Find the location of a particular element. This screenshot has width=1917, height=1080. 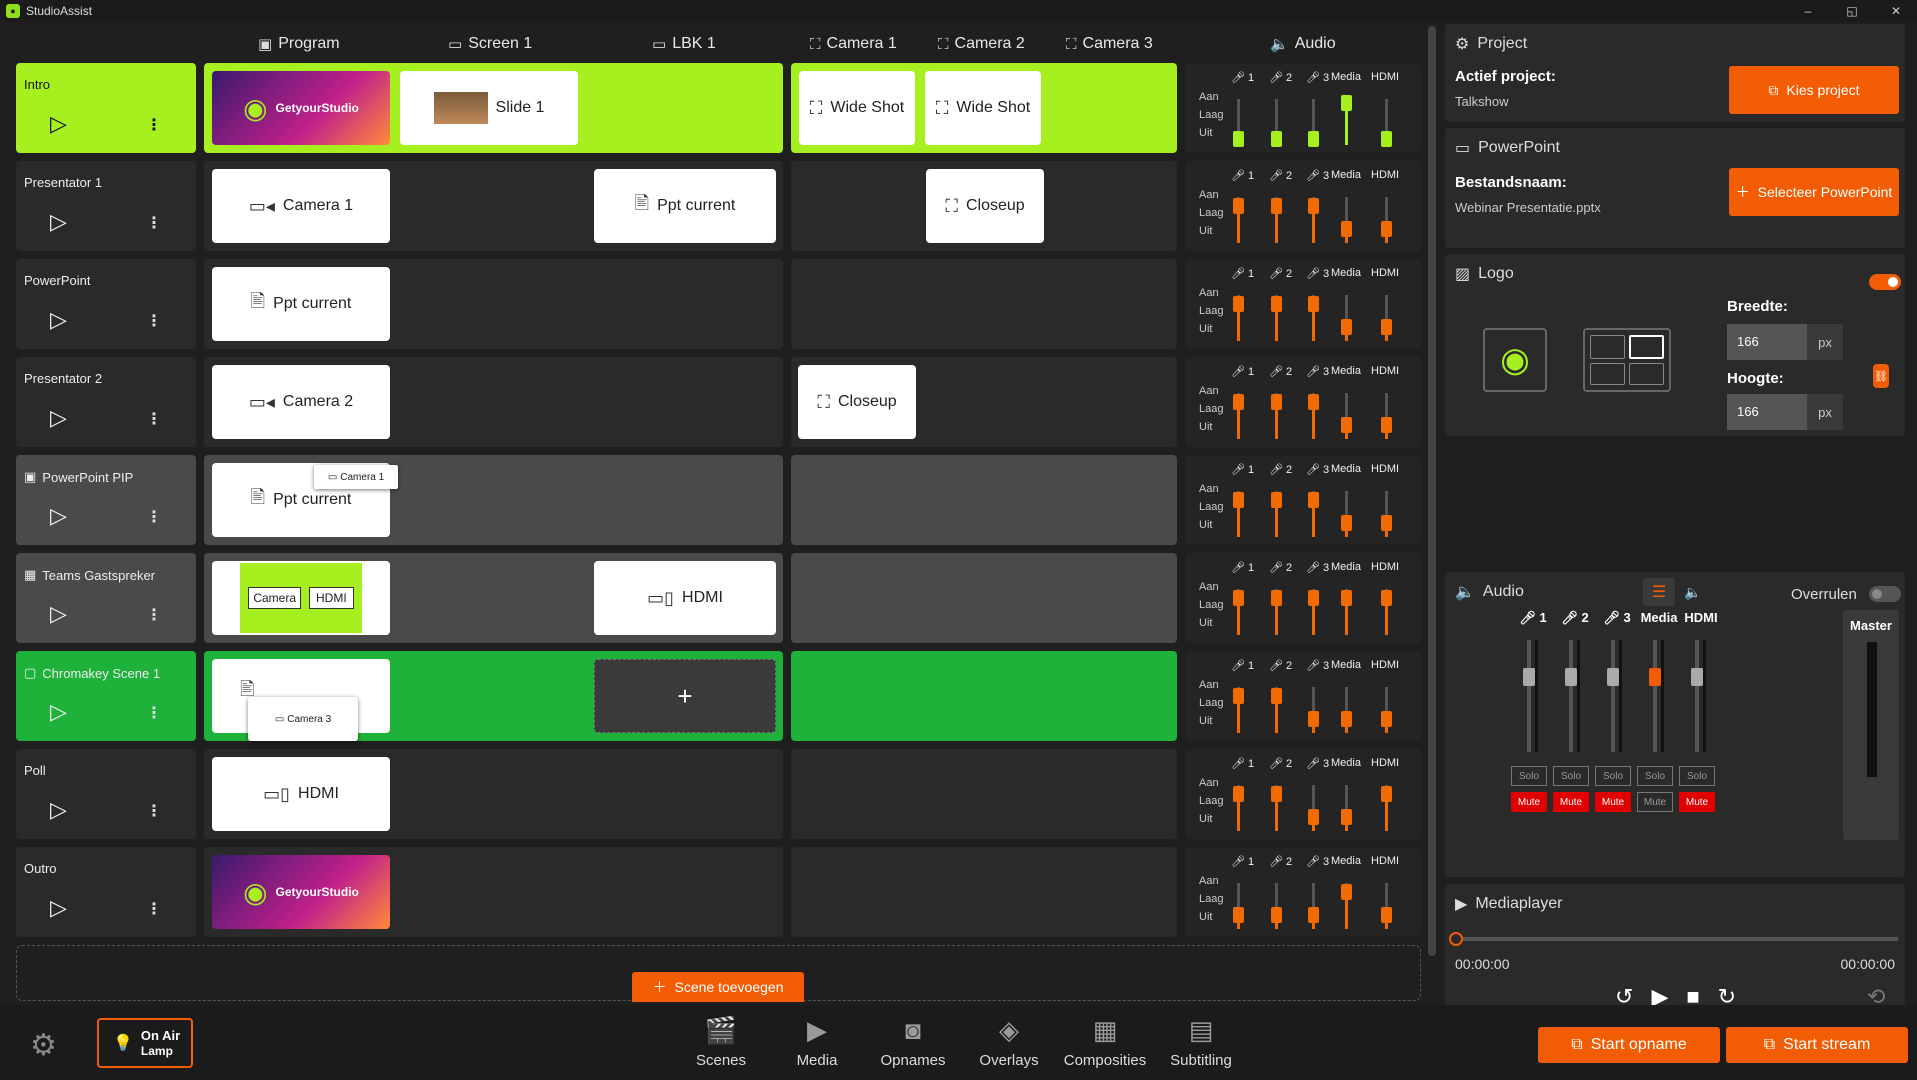

pip-camera-overlay: ▭ Camera 1 is located at coordinates (356, 477).